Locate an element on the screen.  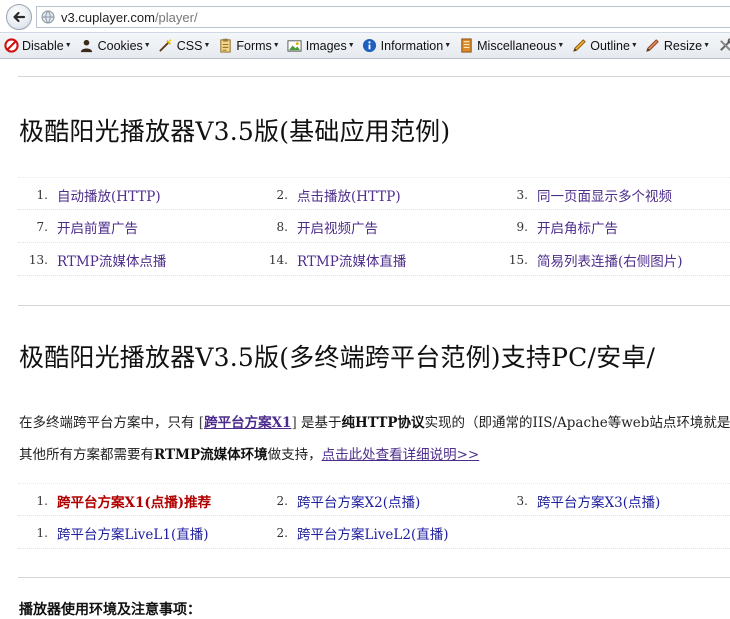
item-number: 15. is located at coordinates (518, 259).